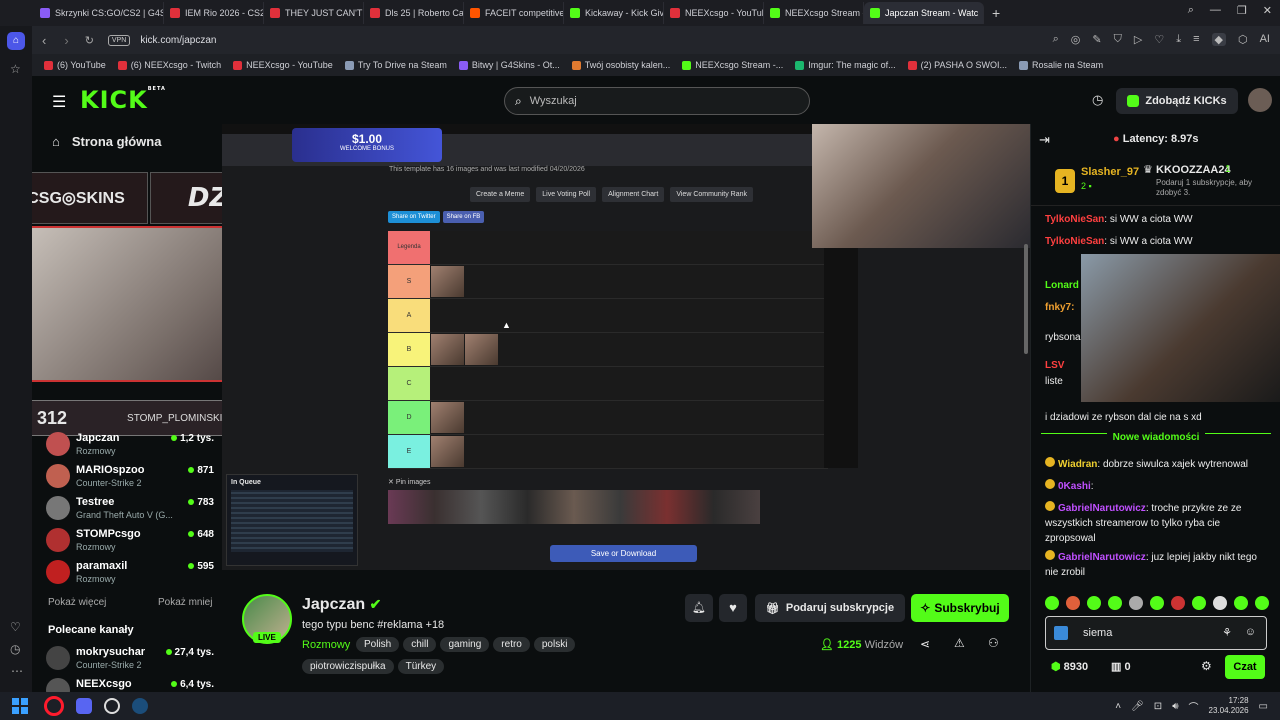 The height and width of the screenshot is (720, 1280). Describe the element at coordinates (75, 65) in the screenshot. I see `bookmark-0: (6) YouTube` at that location.